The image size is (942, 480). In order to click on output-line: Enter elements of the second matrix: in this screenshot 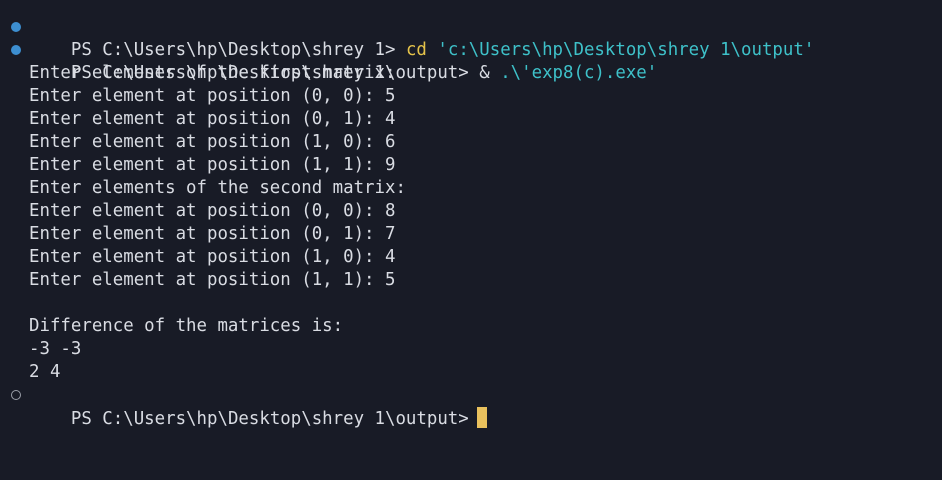, I will do `click(217, 188)`.